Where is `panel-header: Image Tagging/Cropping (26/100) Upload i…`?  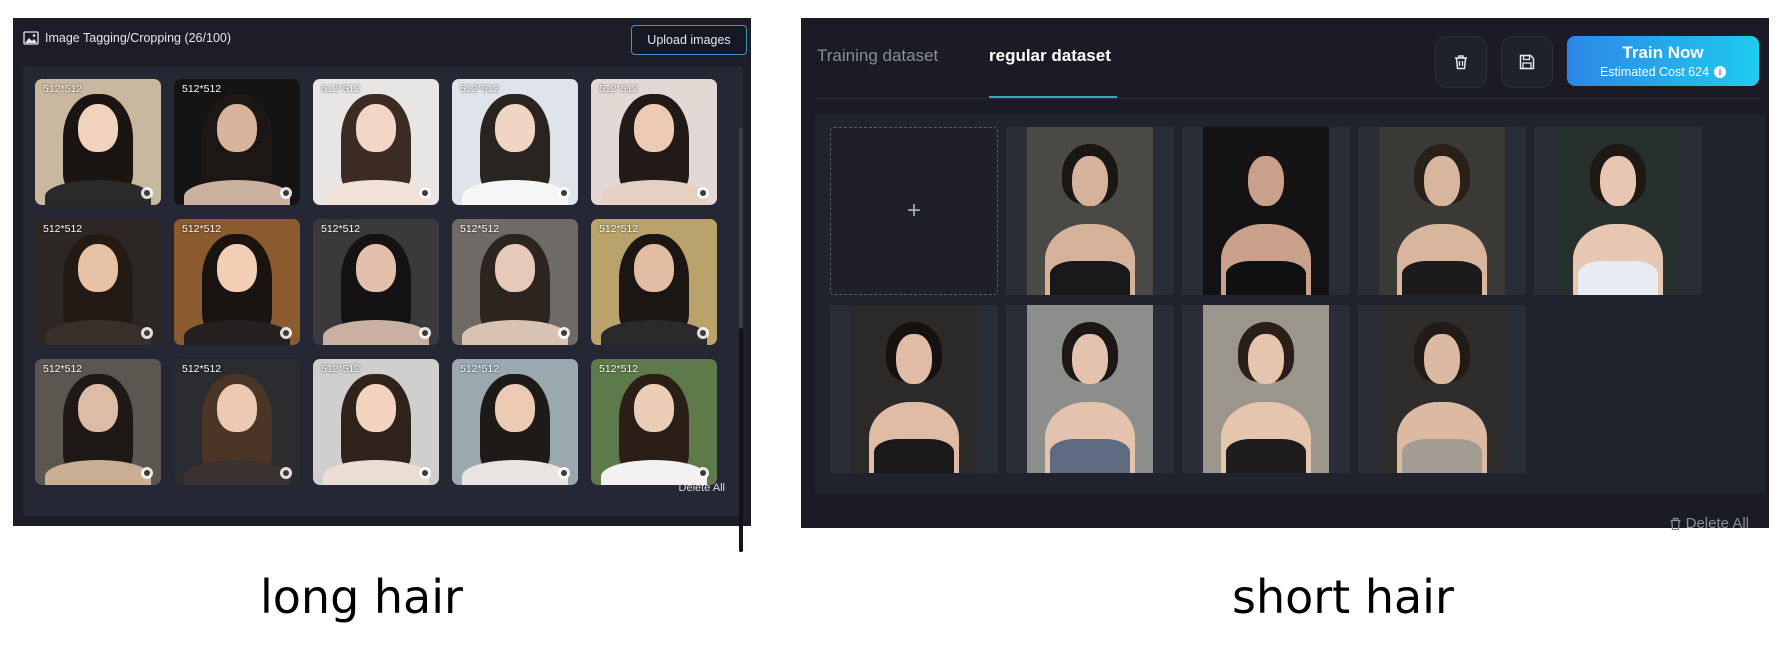 panel-header: Image Tagging/Cropping (26/100) Upload i… is located at coordinates (382, 42).